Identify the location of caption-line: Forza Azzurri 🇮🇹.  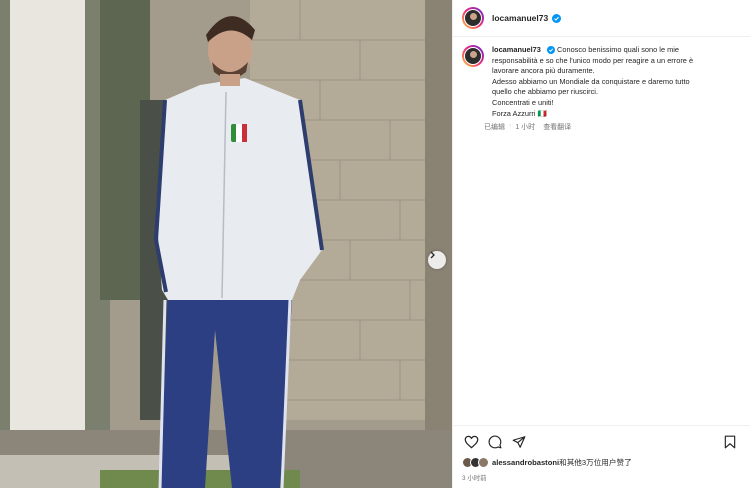
(519, 113).